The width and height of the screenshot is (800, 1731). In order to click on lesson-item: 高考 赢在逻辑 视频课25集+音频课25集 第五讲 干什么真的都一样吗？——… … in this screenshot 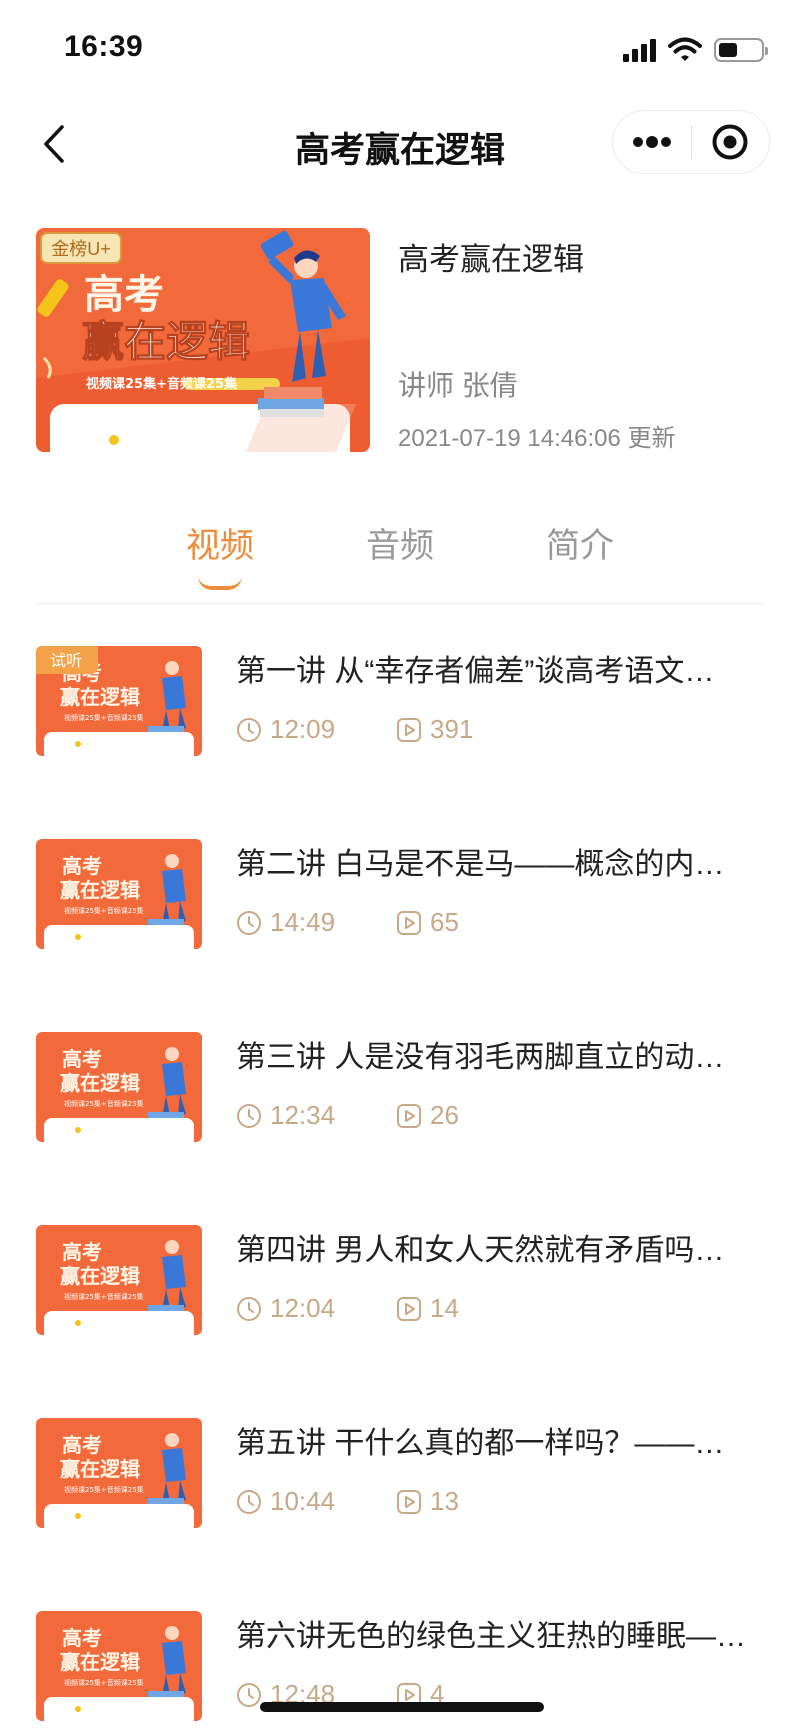, I will do `click(400, 1472)`.